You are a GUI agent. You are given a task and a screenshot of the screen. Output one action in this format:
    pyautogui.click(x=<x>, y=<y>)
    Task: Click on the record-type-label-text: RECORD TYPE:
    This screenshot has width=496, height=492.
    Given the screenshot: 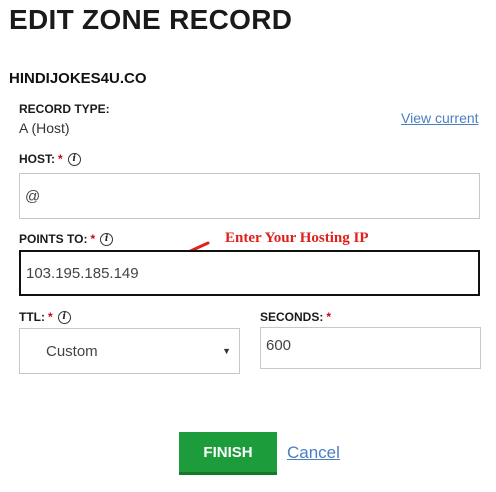 What is the action you would take?
    pyautogui.click(x=64, y=109)
    